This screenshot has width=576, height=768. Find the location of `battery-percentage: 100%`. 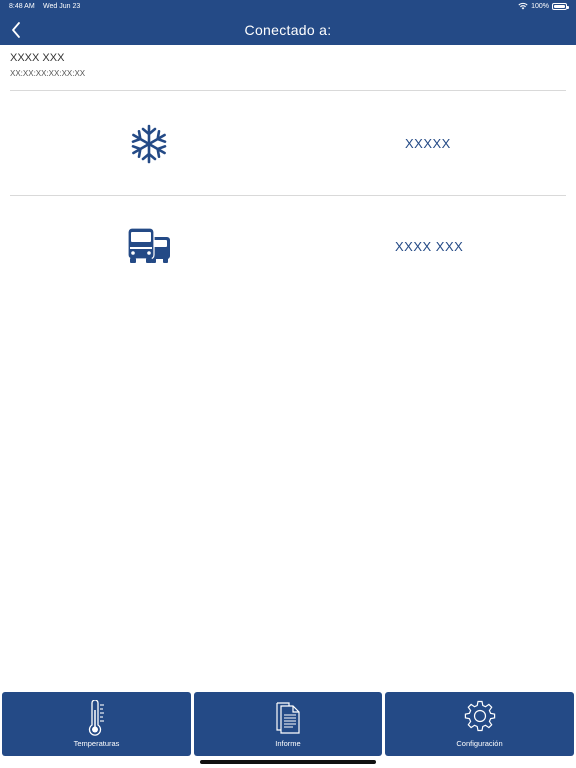

battery-percentage: 100% is located at coordinates (540, 6).